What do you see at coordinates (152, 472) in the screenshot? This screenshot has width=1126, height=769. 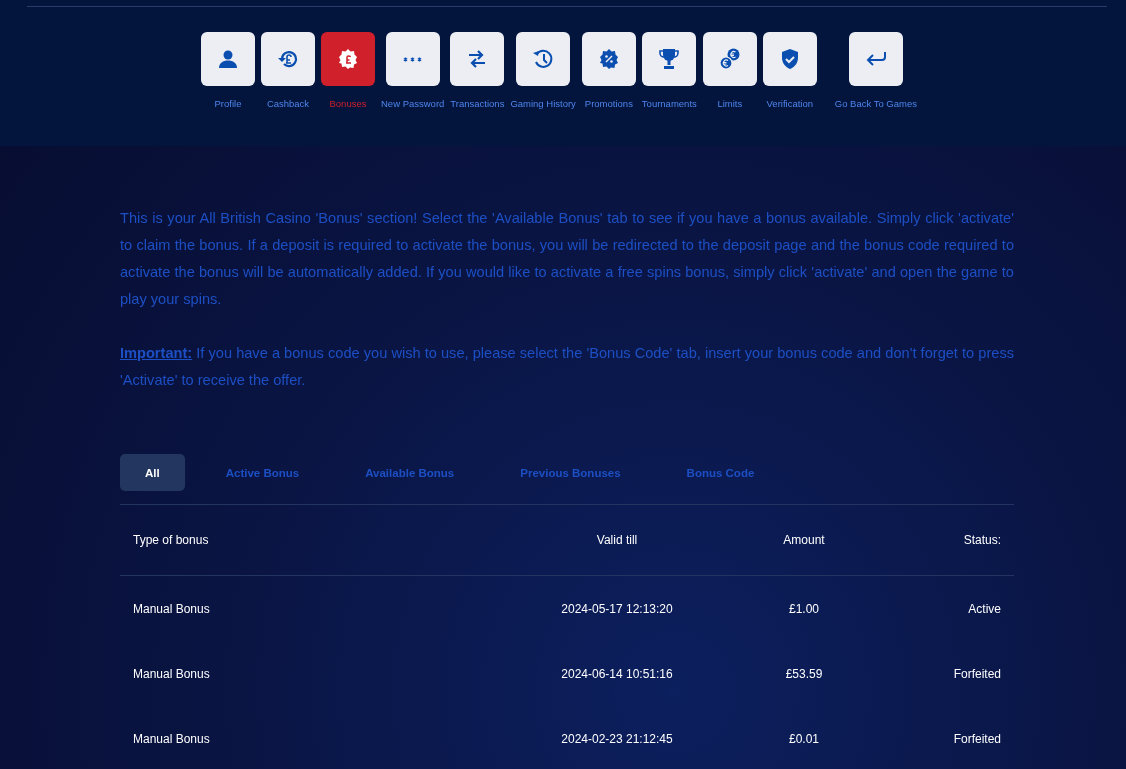 I see `bonus-tab: All` at bounding box center [152, 472].